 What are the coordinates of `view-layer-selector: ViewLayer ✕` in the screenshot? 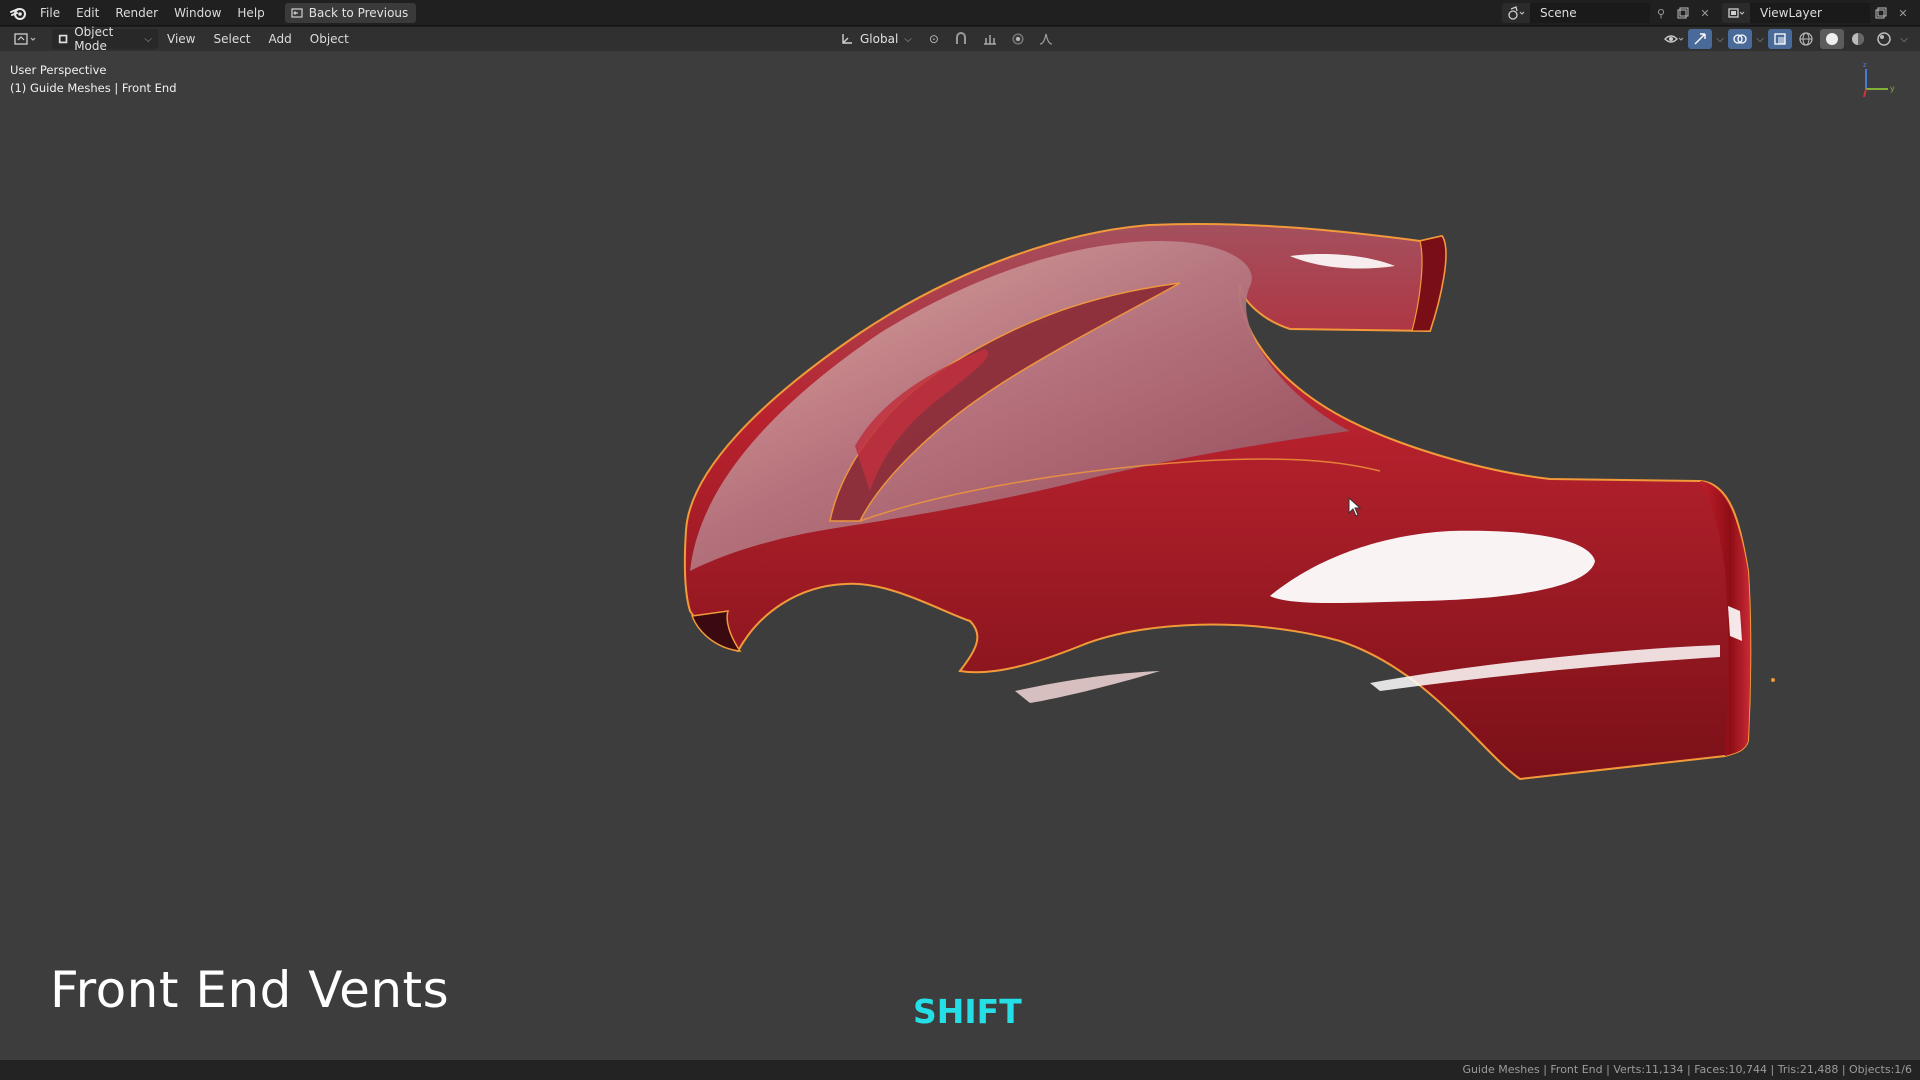 It's located at (1818, 13).